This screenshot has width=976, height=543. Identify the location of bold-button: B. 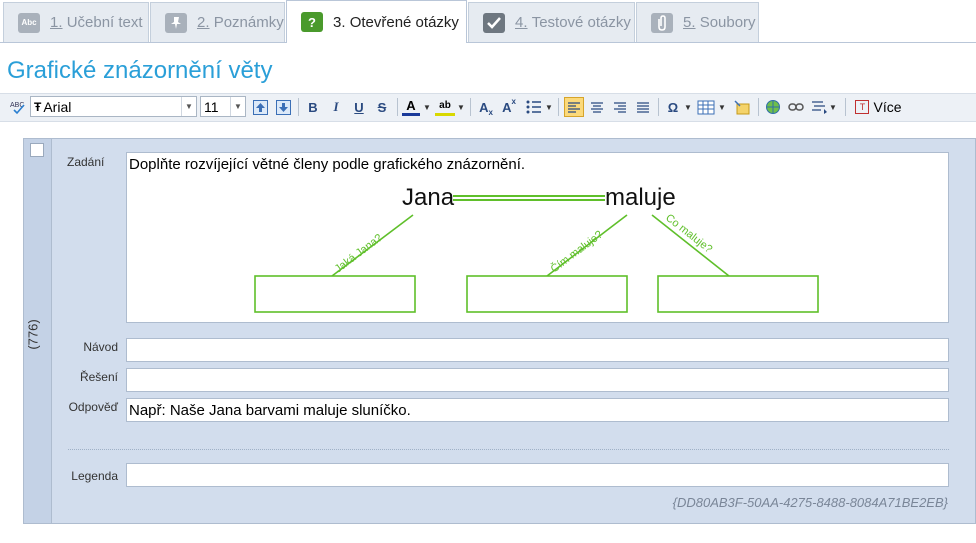
(313, 107).